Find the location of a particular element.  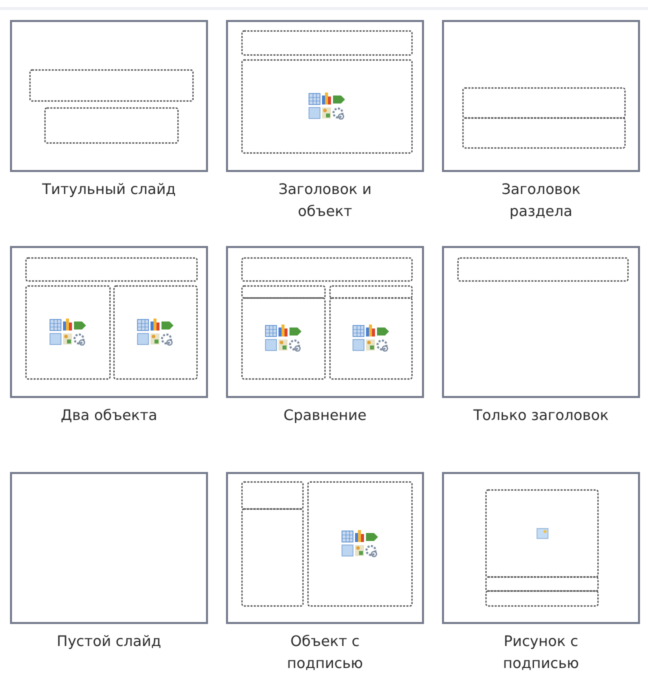

layout-label: Два объекта is located at coordinates (109, 416).